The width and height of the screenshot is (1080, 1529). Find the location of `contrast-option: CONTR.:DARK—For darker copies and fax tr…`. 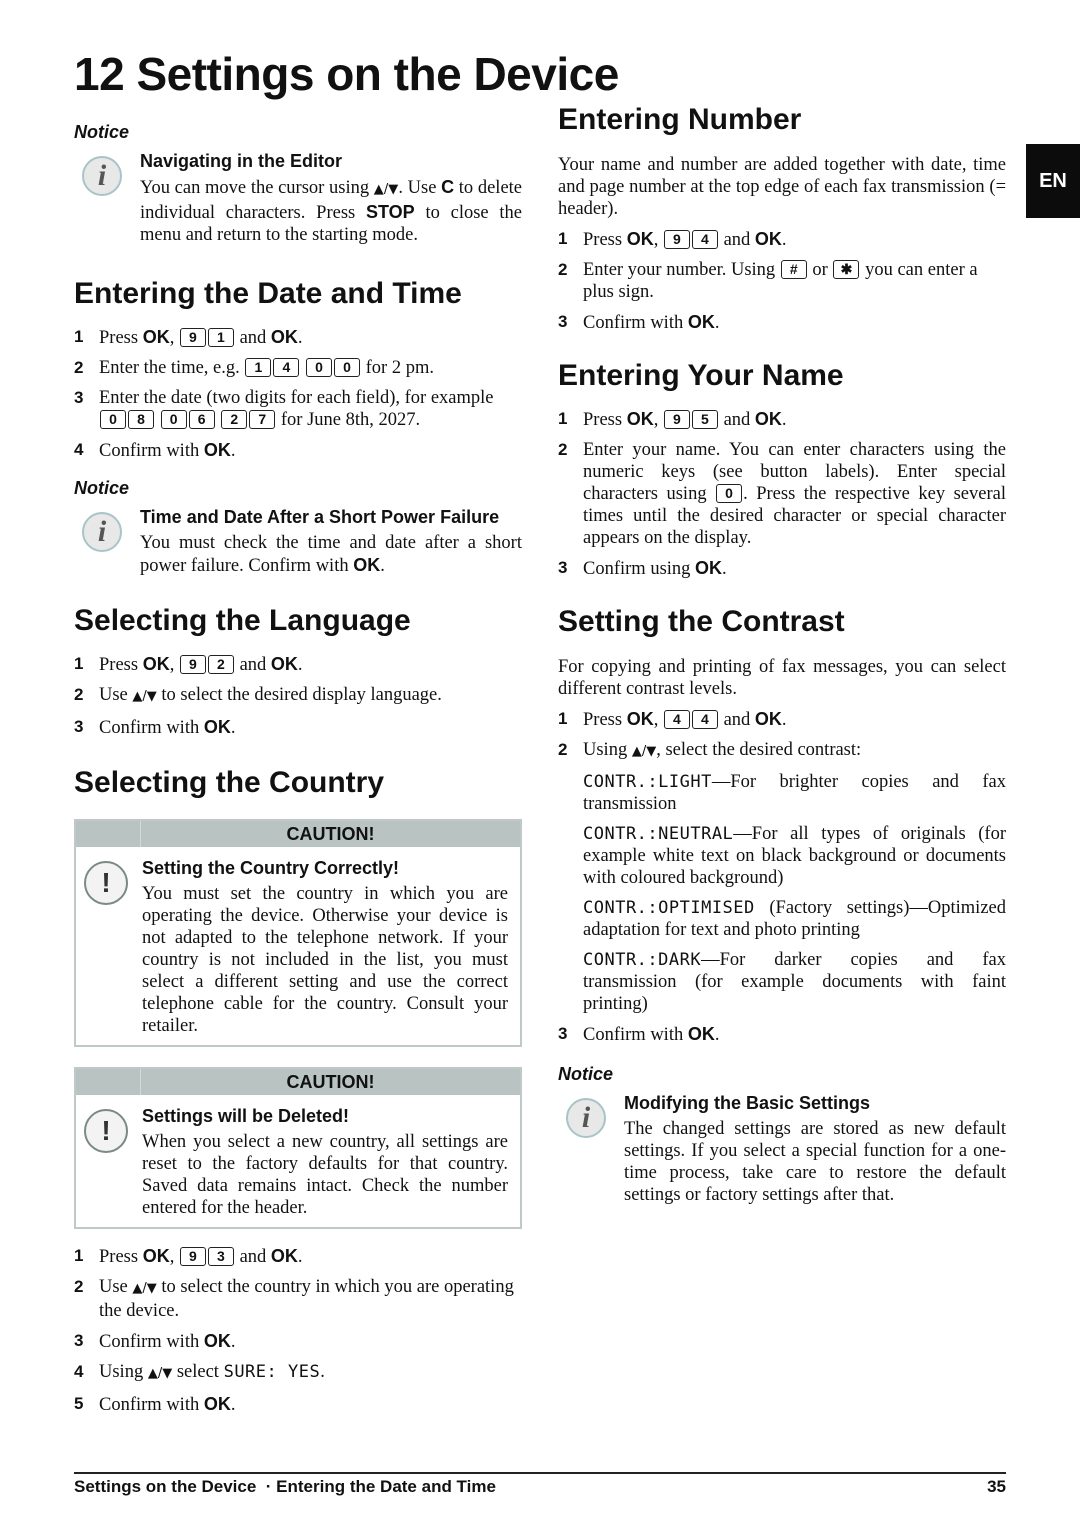

contrast-option: CONTR.:DARK—For darker copies and fax tr… is located at coordinates (794, 982).